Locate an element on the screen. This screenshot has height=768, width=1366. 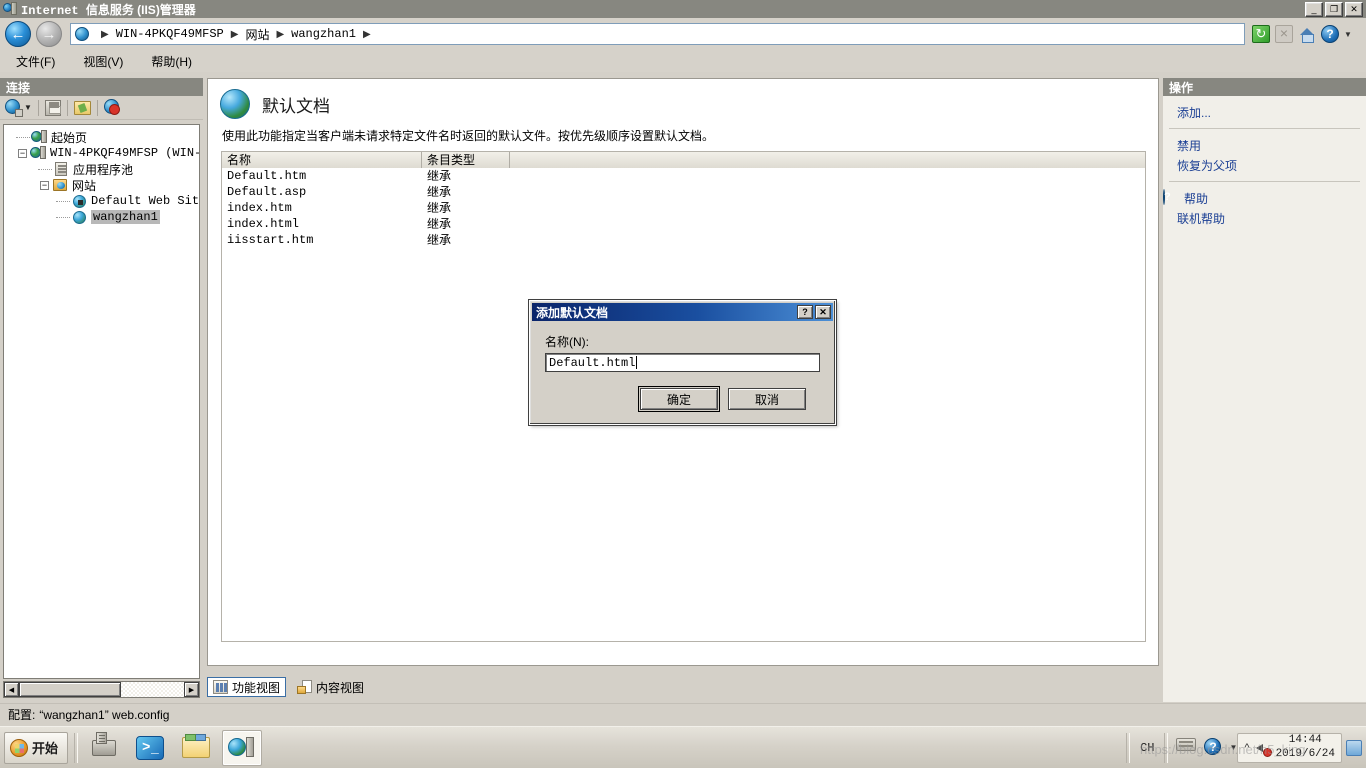
window-controls: _ ❐ ✕ is located at coordinates (1334, 9).